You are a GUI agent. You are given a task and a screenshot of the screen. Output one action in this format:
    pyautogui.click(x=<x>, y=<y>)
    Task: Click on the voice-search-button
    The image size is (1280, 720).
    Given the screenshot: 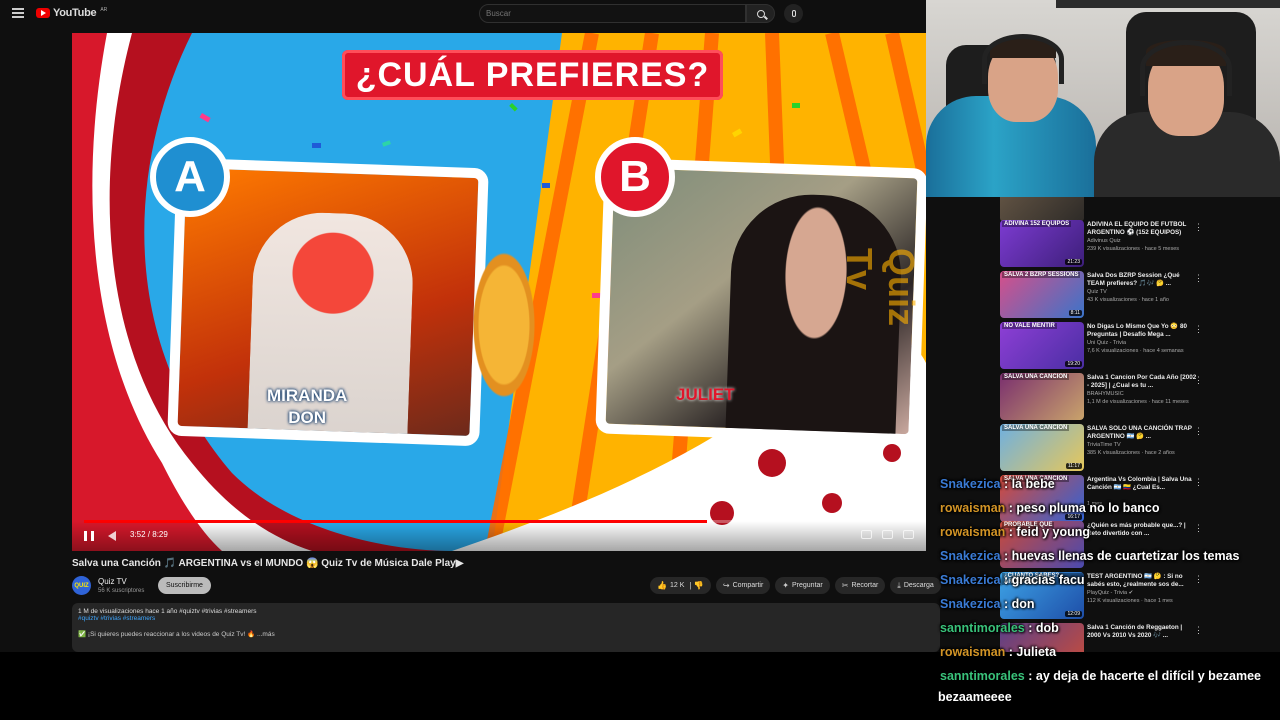 What is the action you would take?
    pyautogui.click(x=793, y=13)
    